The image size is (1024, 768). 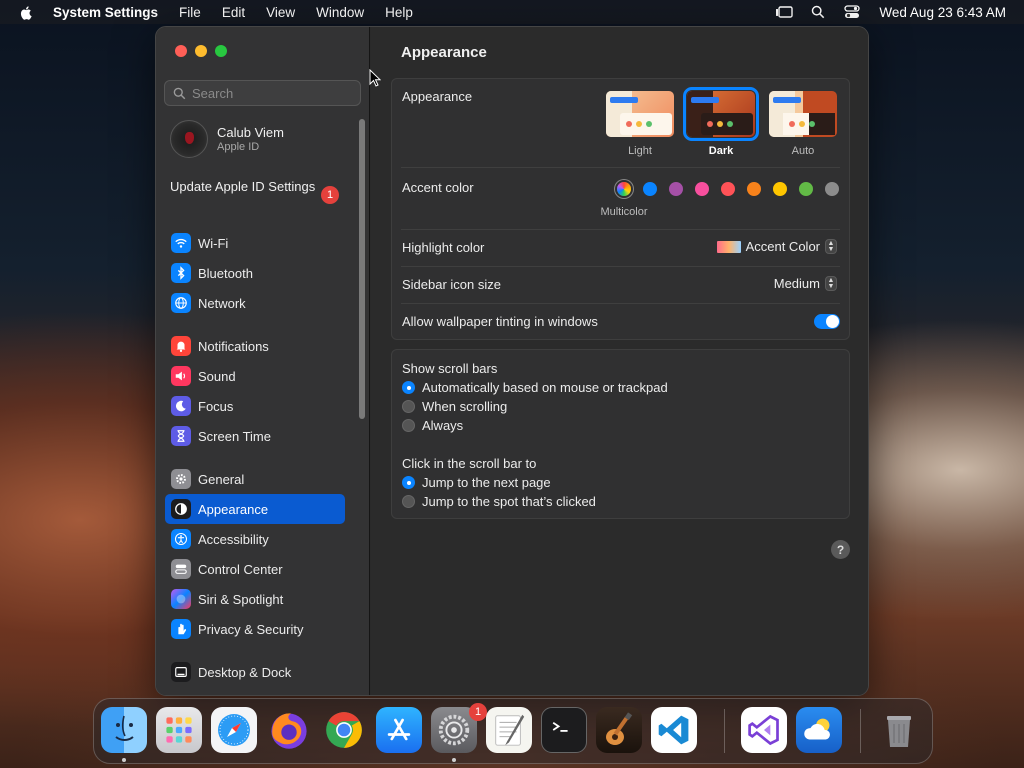 I want to click on settings-dock-badge: 1, so click(x=478, y=712).